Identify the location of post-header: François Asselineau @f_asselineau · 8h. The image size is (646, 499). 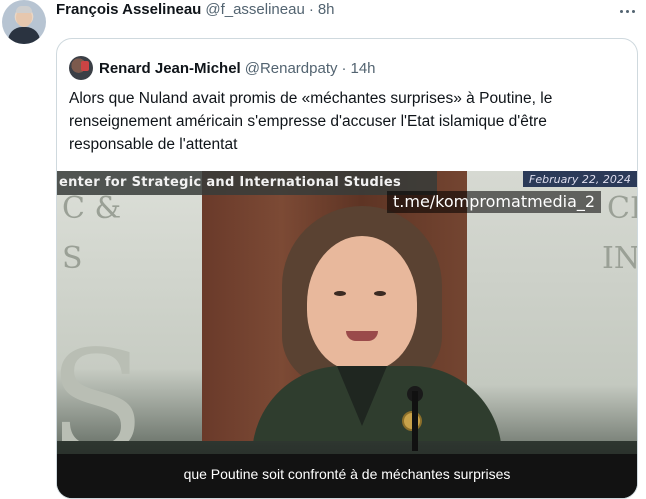
(195, 11).